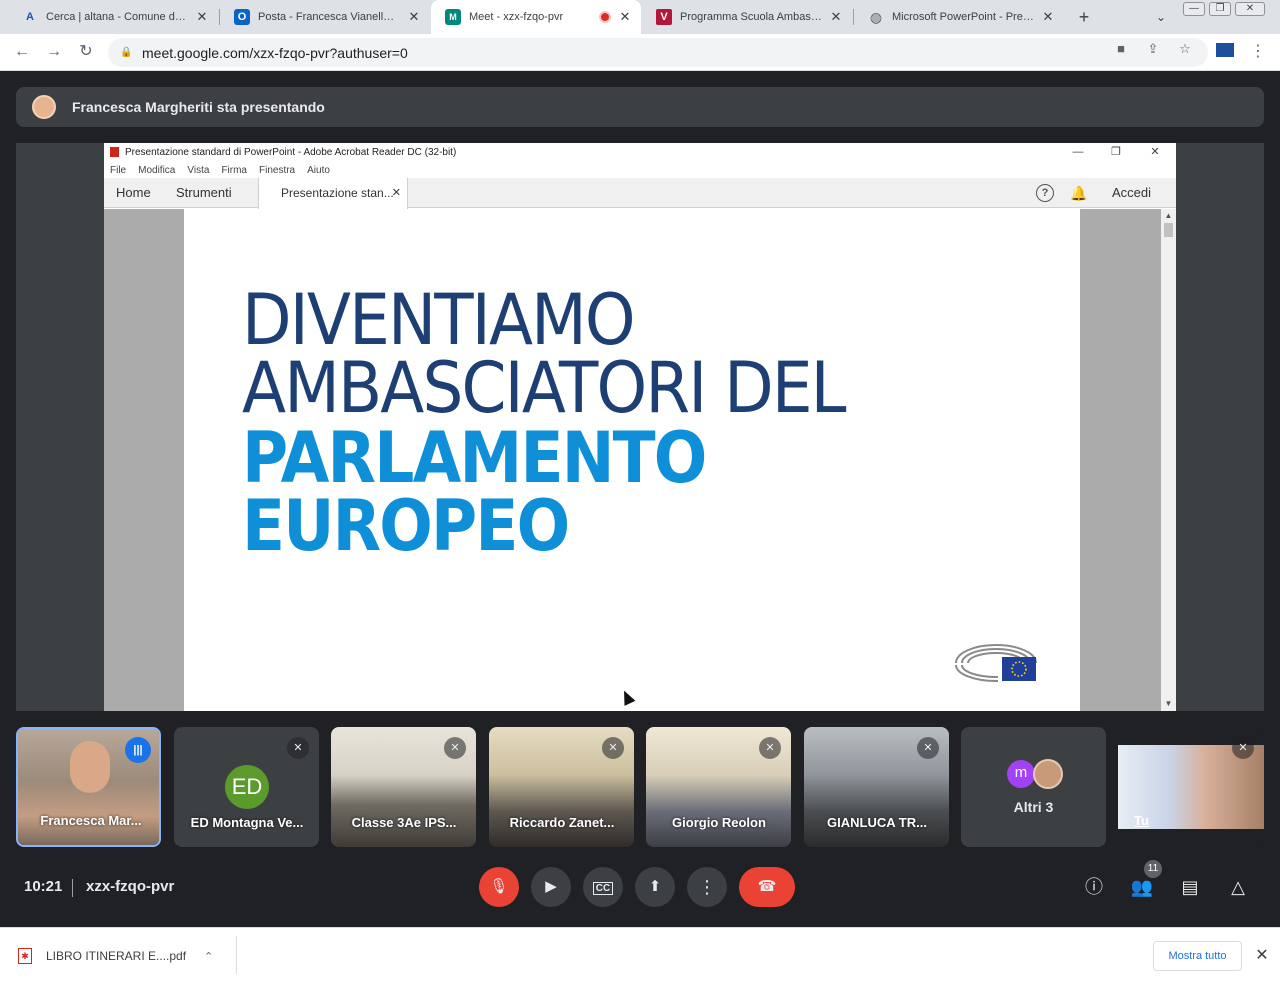  I want to click on browser-tab-comune: A Cerca | altana - Comune di Venezia ✕, so click(113, 17).